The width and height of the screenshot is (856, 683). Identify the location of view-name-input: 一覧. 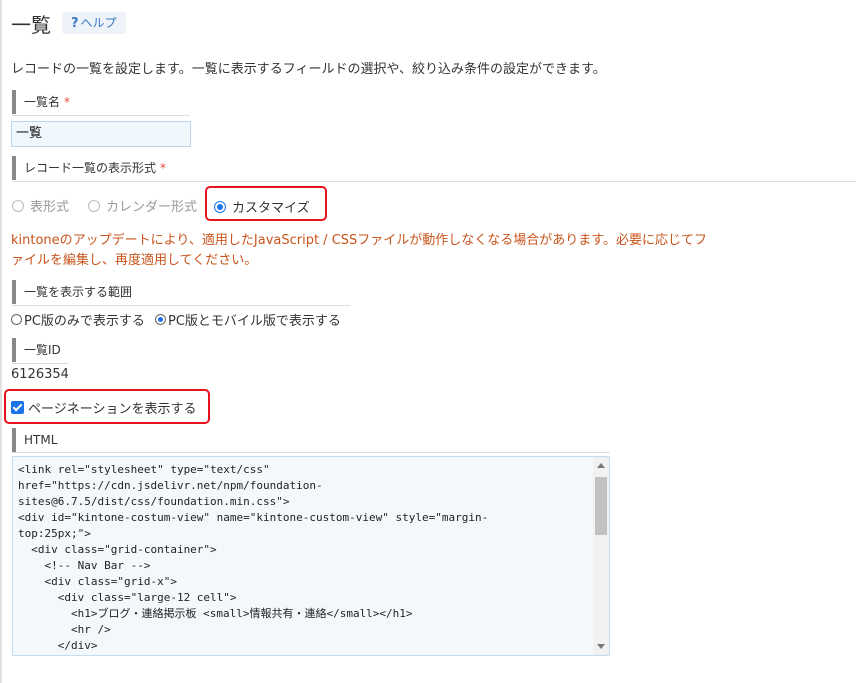
(101, 134).